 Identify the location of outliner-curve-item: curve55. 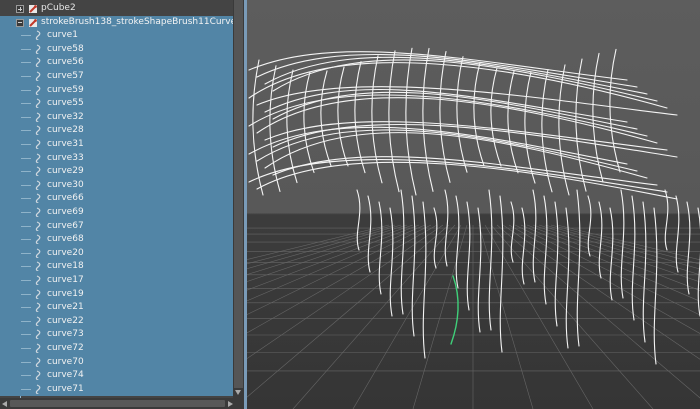
(116, 104).